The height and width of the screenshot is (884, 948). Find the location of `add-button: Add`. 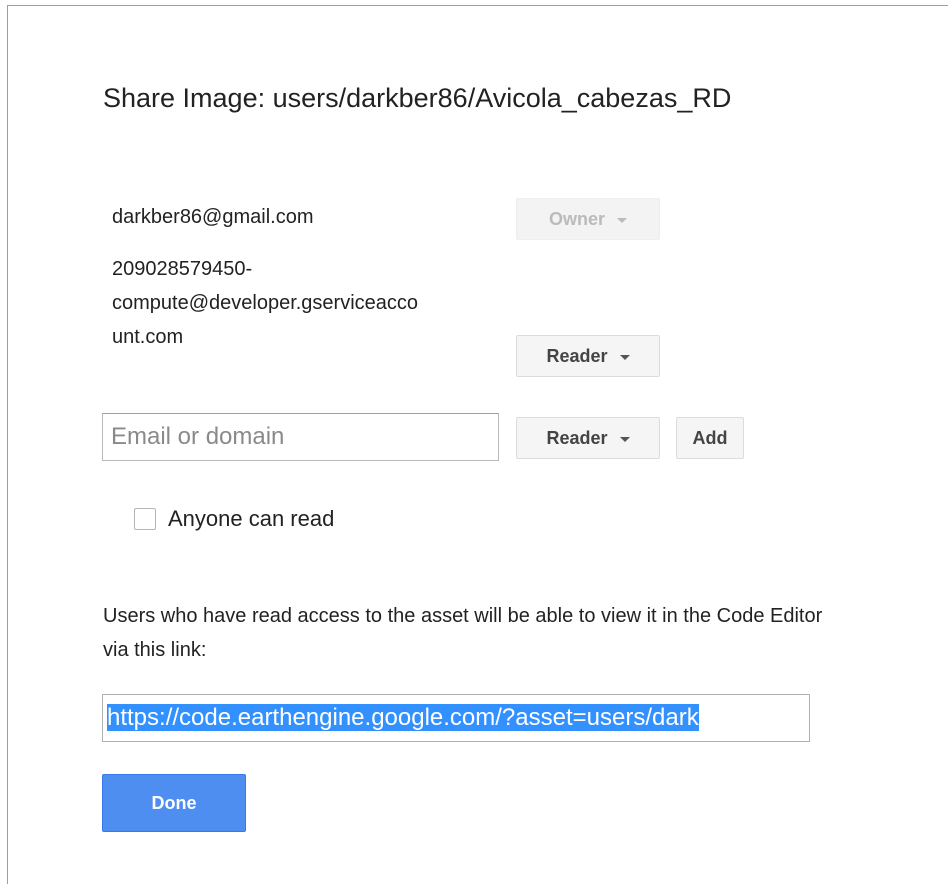

add-button: Add is located at coordinates (710, 438).